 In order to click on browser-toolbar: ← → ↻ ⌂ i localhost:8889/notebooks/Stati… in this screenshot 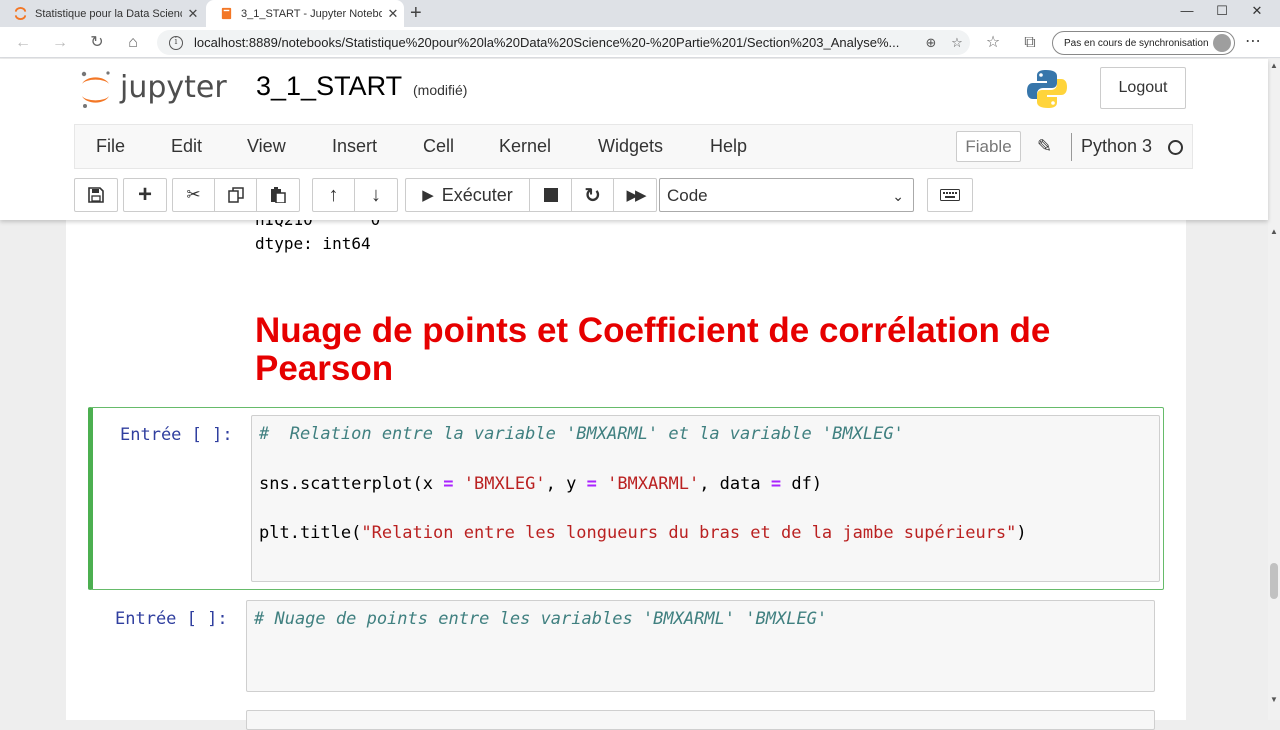, I will do `click(640, 42)`.